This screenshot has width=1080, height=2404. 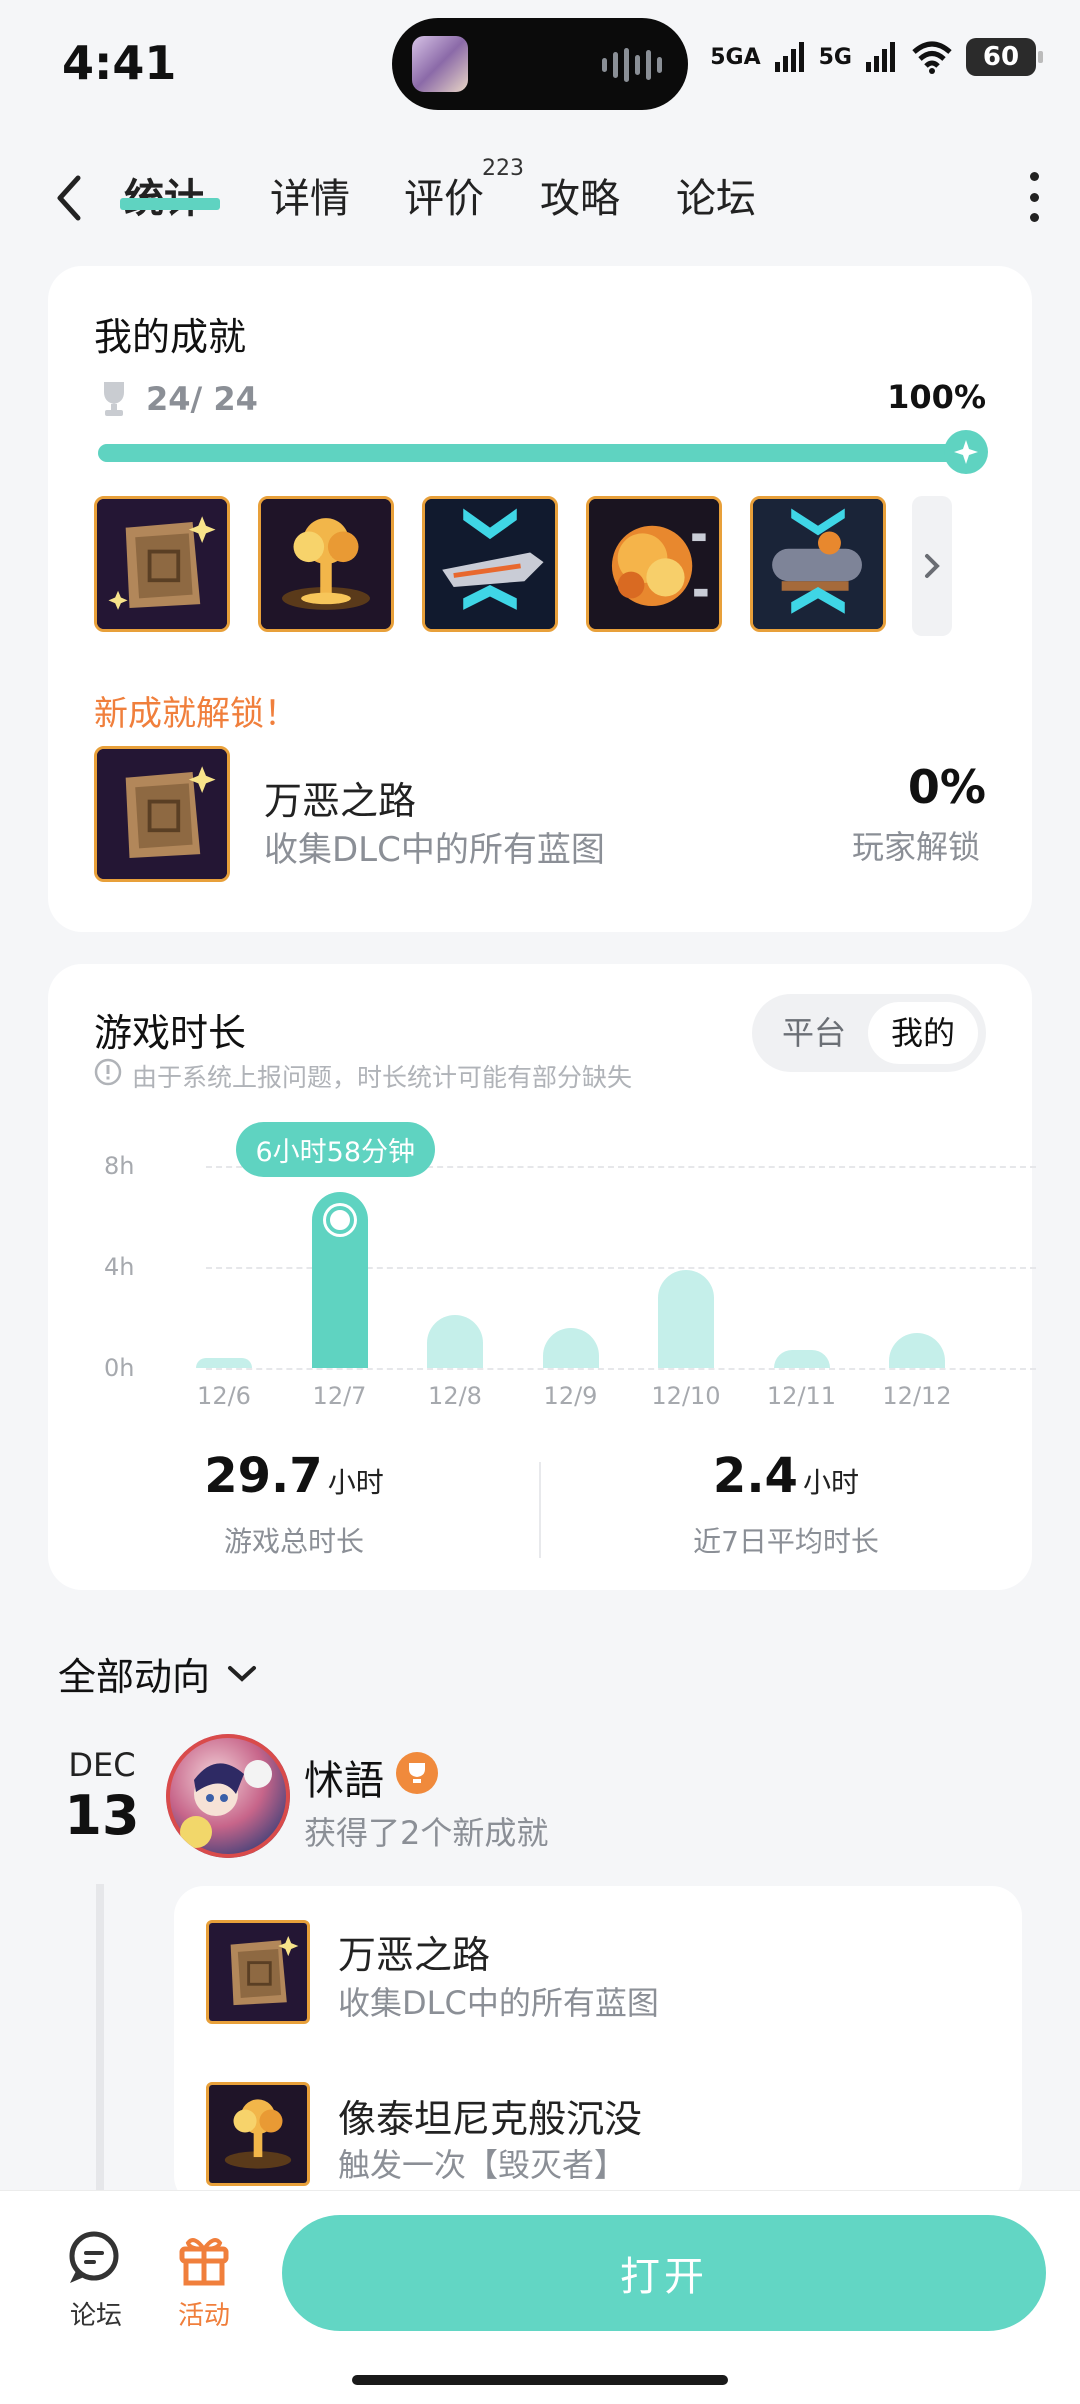 What do you see at coordinates (114, 399) in the screenshot?
I see `trophy-icon` at bounding box center [114, 399].